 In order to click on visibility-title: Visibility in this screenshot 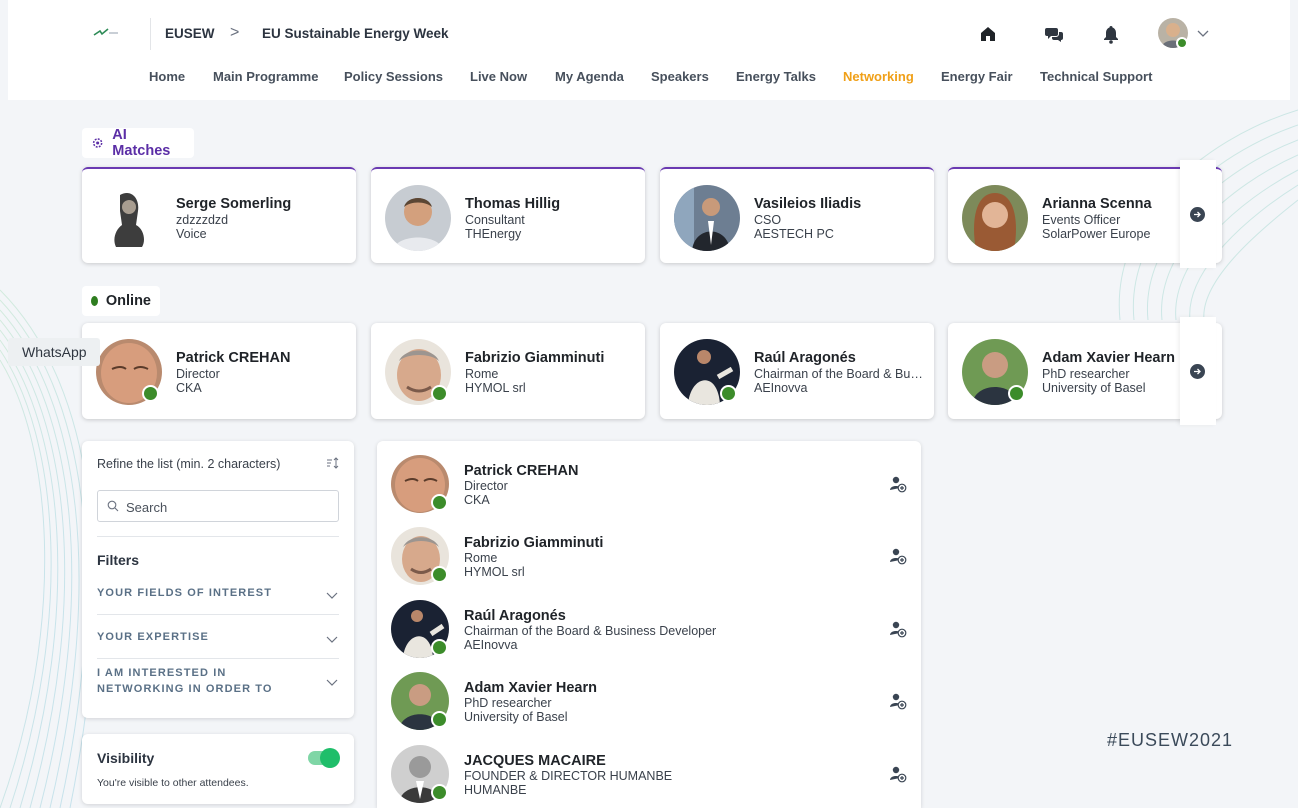, I will do `click(126, 758)`.